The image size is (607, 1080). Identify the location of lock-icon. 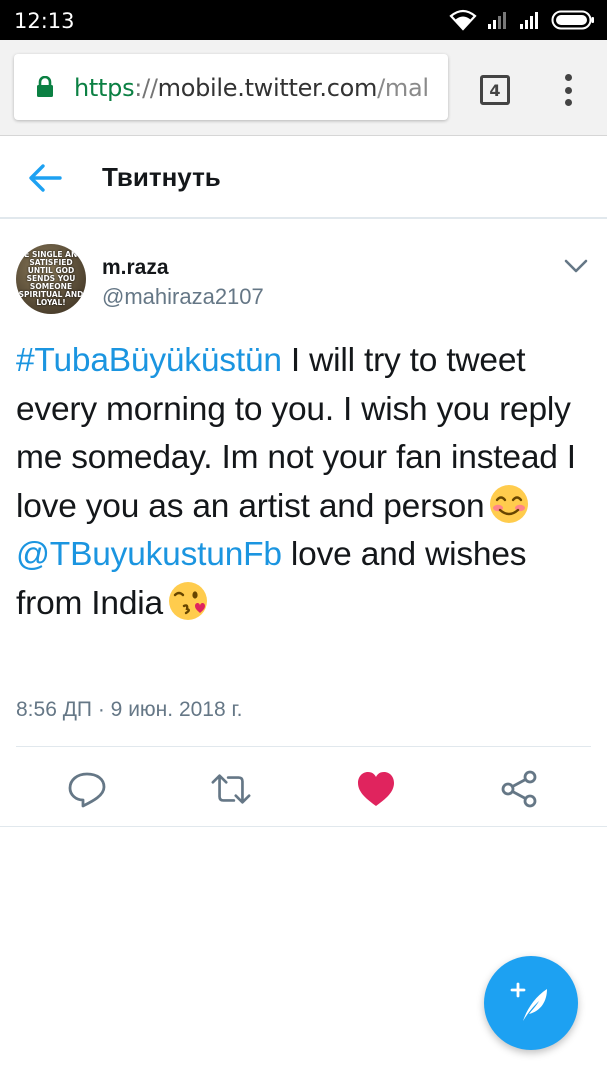
(45, 86).